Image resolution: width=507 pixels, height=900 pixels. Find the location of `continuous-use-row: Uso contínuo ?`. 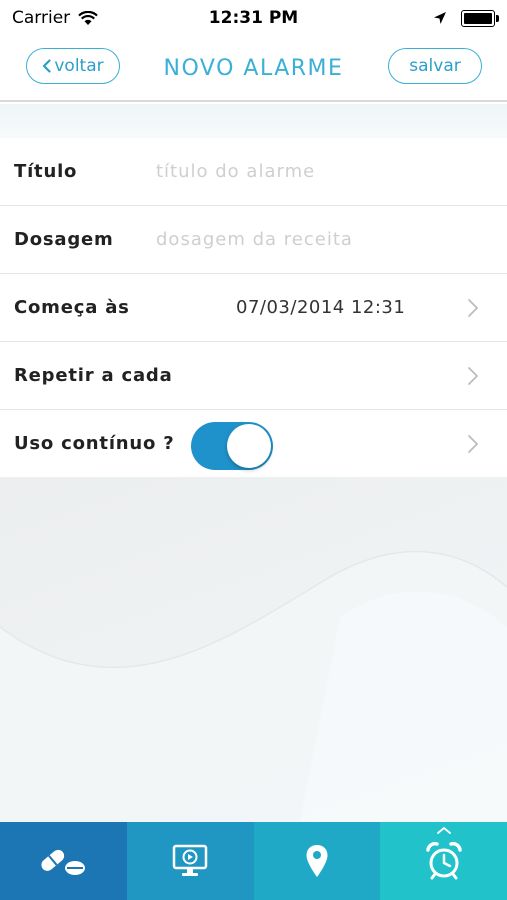

continuous-use-row: Uso contínuo ? is located at coordinates (253, 444).